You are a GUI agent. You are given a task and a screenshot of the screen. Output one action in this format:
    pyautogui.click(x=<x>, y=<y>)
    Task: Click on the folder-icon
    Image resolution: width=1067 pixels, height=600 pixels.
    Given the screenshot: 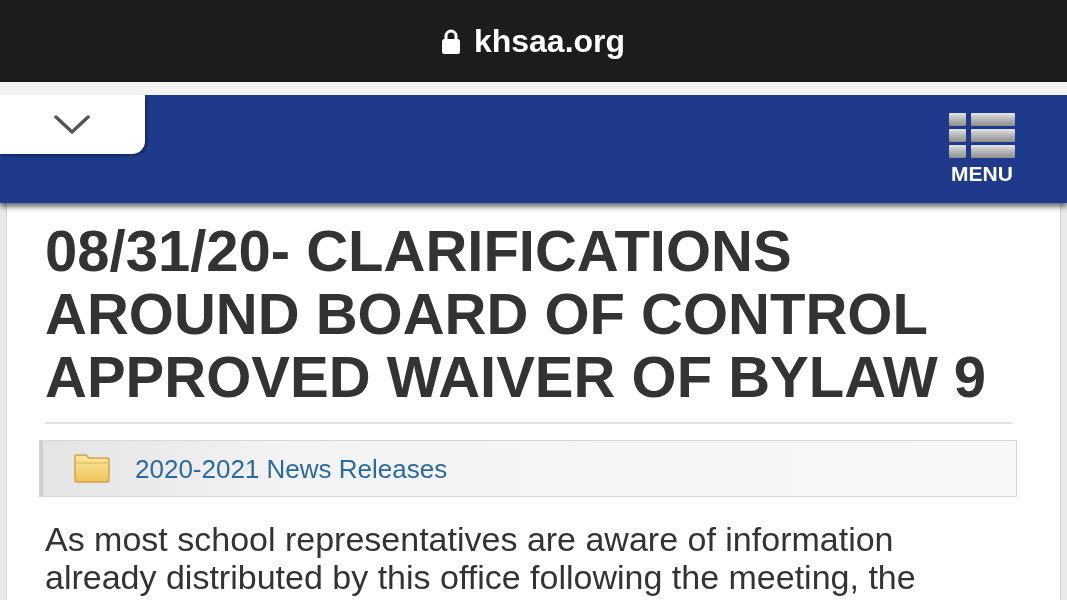 What is the action you would take?
    pyautogui.click(x=92, y=468)
    